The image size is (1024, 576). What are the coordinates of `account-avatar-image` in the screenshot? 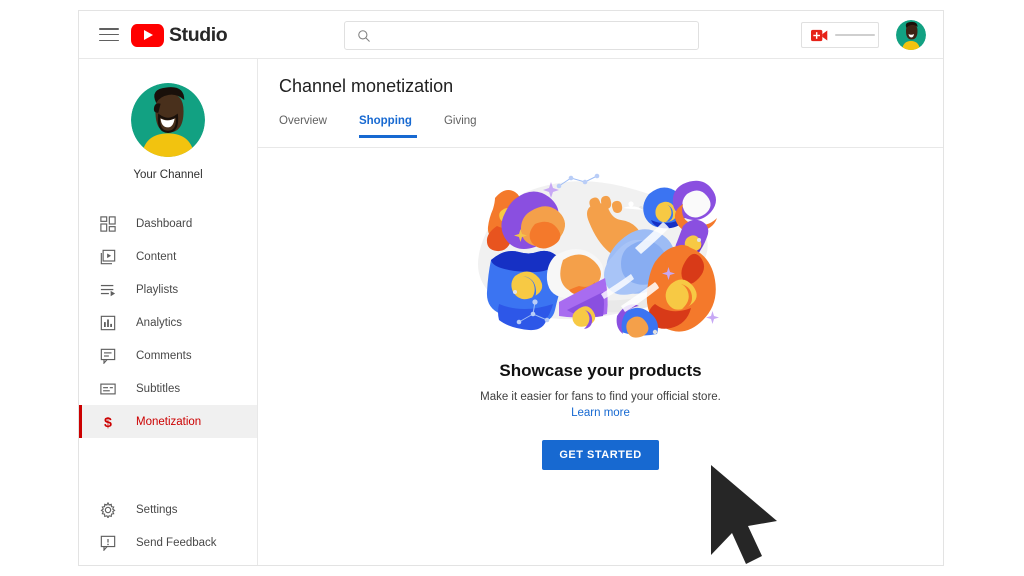 It's located at (911, 35).